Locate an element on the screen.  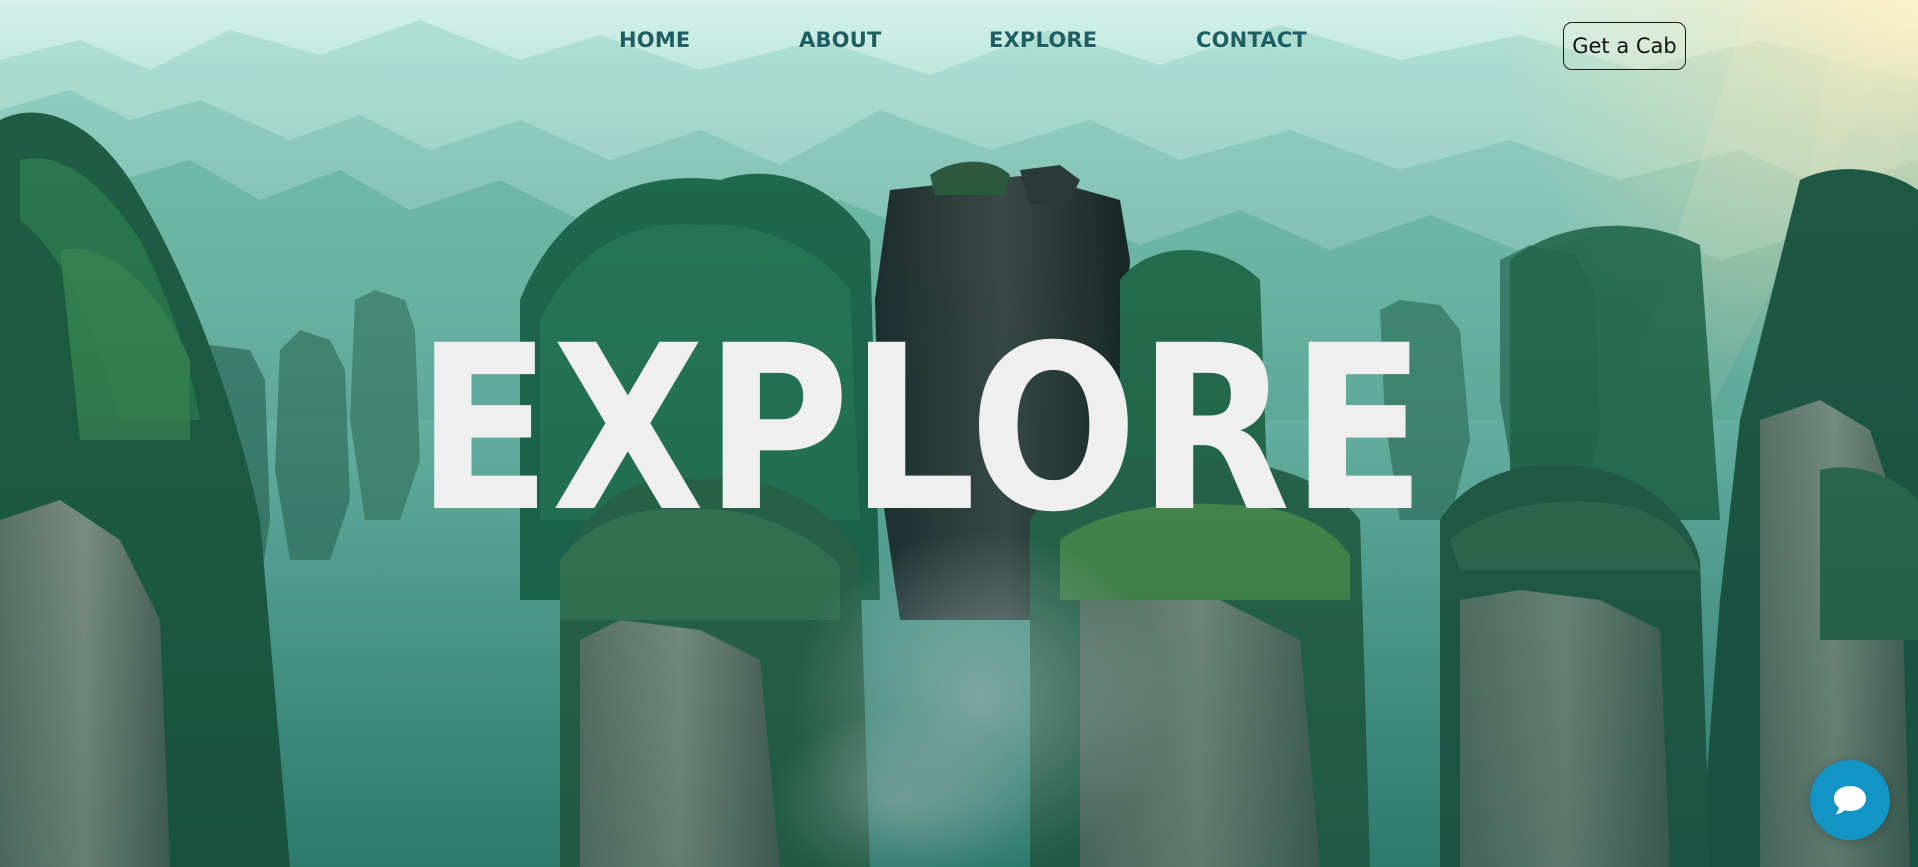
get-a-cab-button: Get a Cab is located at coordinates (1624, 46).